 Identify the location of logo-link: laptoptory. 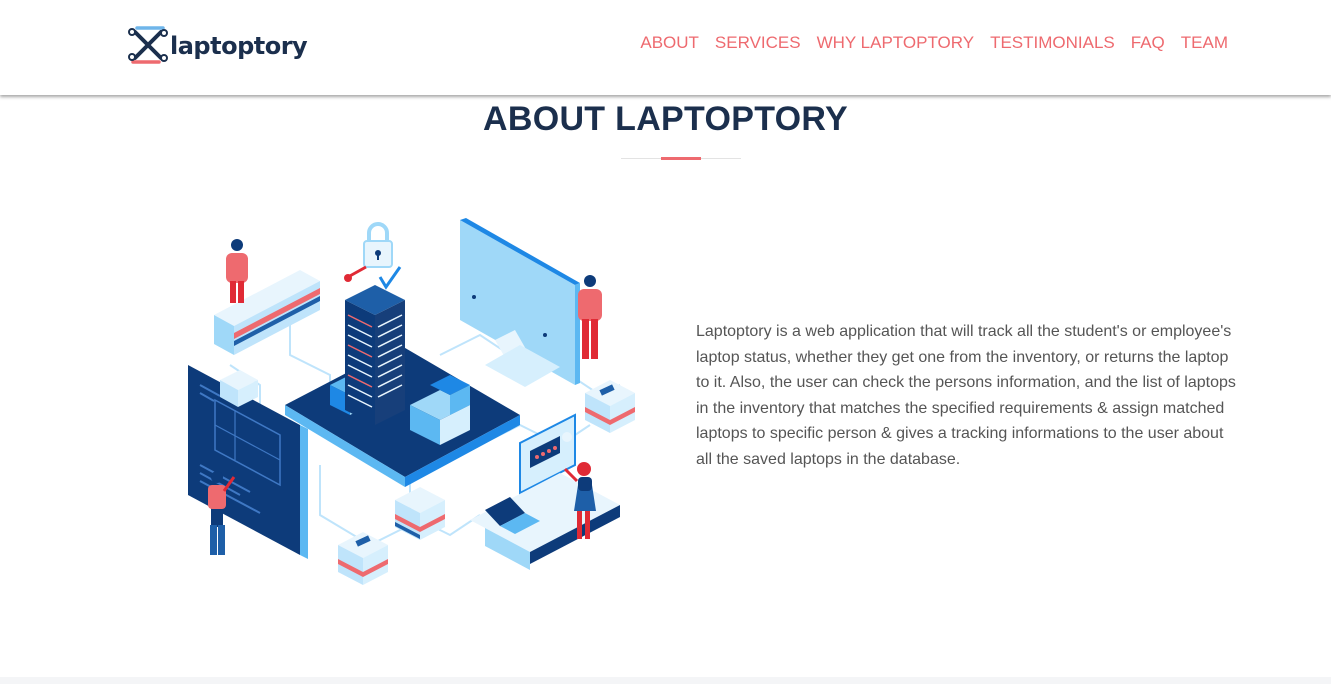
(217, 44).